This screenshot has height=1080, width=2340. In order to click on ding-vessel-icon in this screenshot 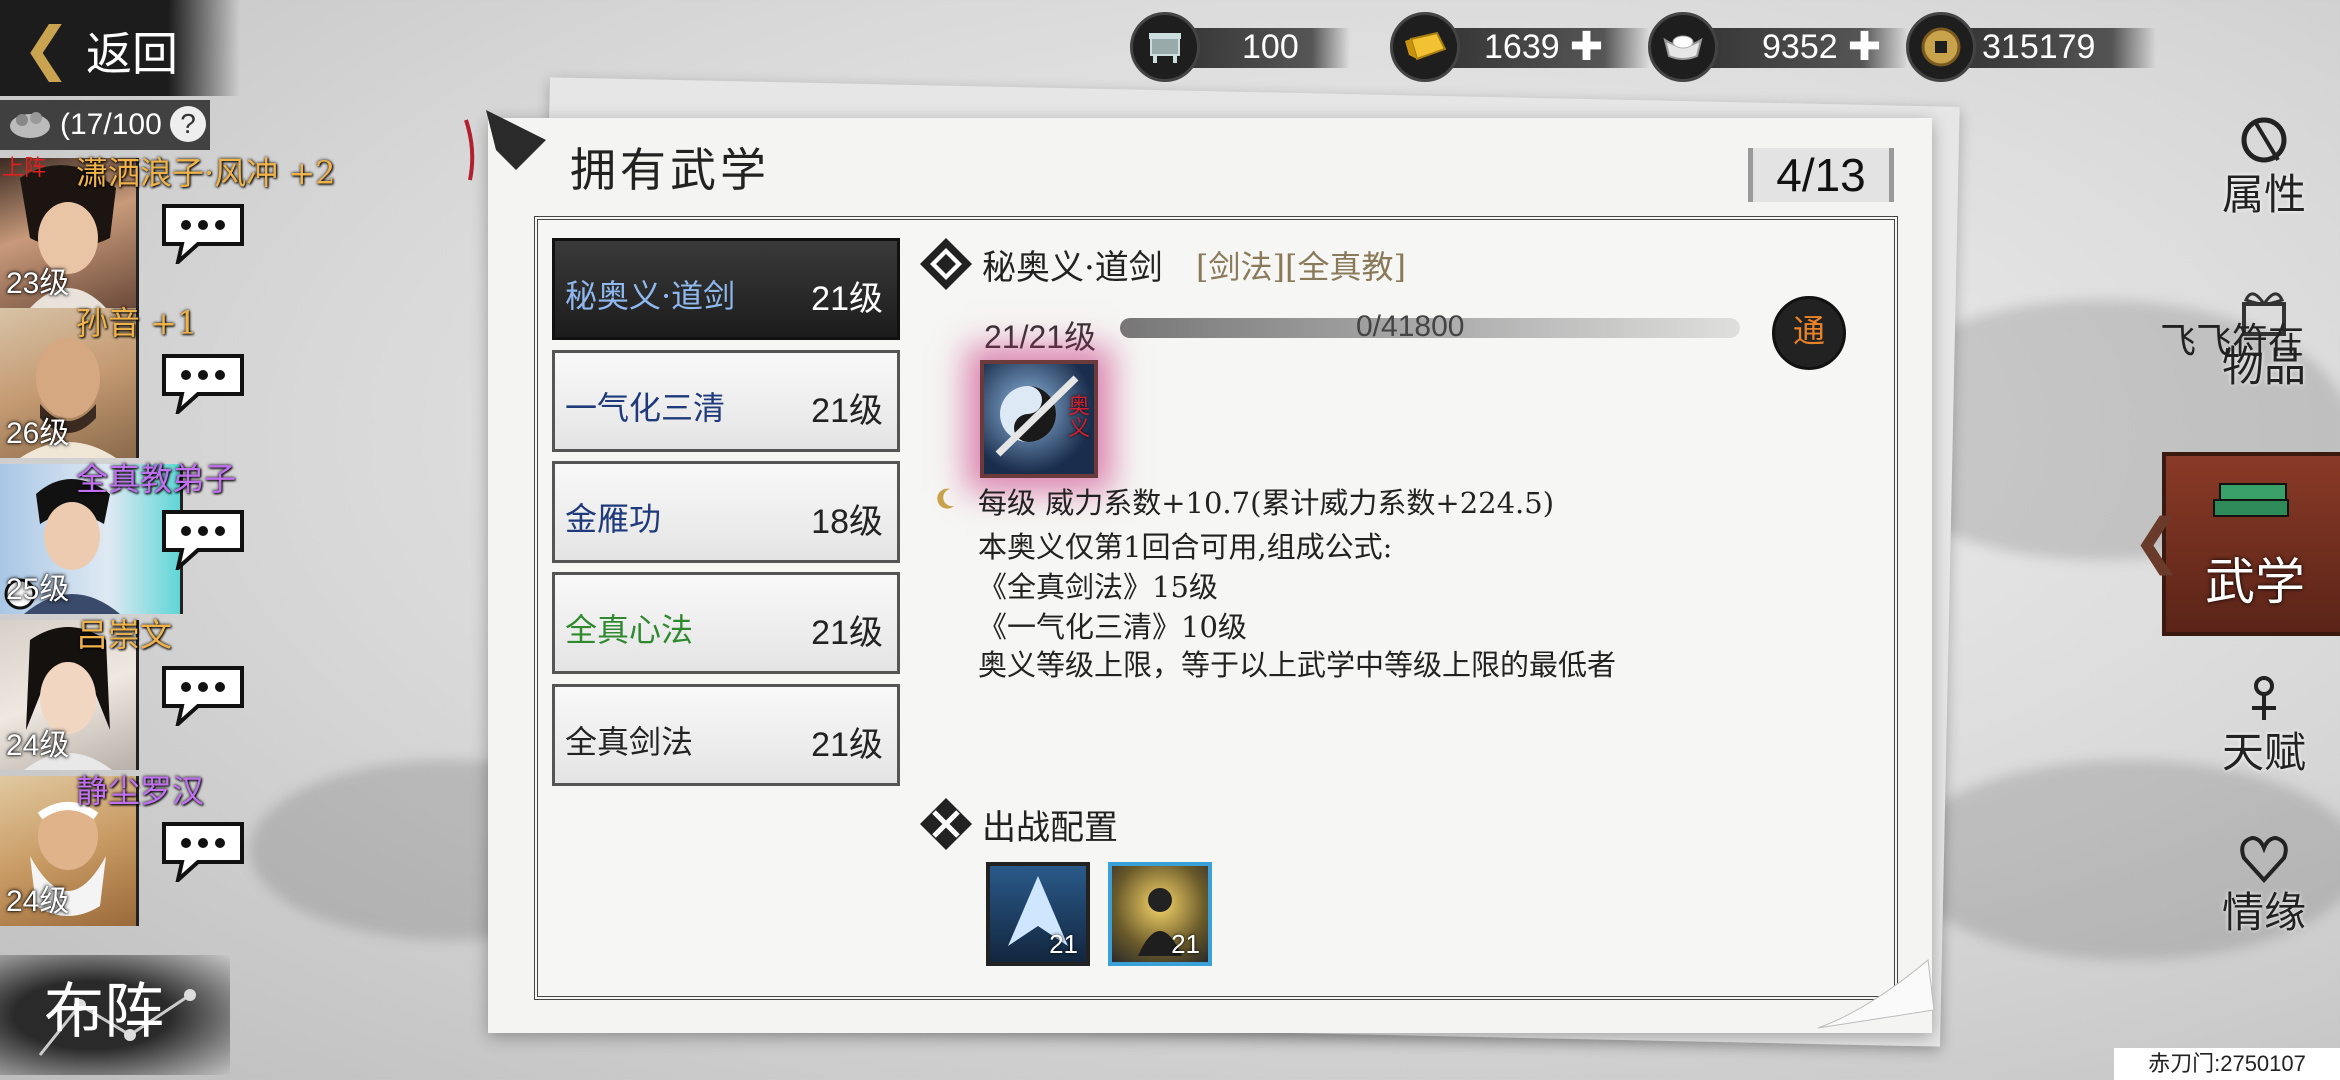, I will do `click(1165, 47)`.